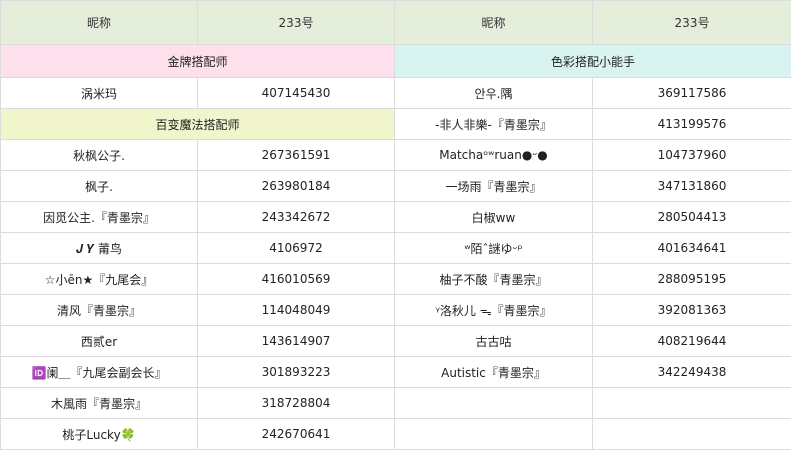 This screenshot has height=463, width=791. I want to click on member-id: 416010569, so click(296, 279).